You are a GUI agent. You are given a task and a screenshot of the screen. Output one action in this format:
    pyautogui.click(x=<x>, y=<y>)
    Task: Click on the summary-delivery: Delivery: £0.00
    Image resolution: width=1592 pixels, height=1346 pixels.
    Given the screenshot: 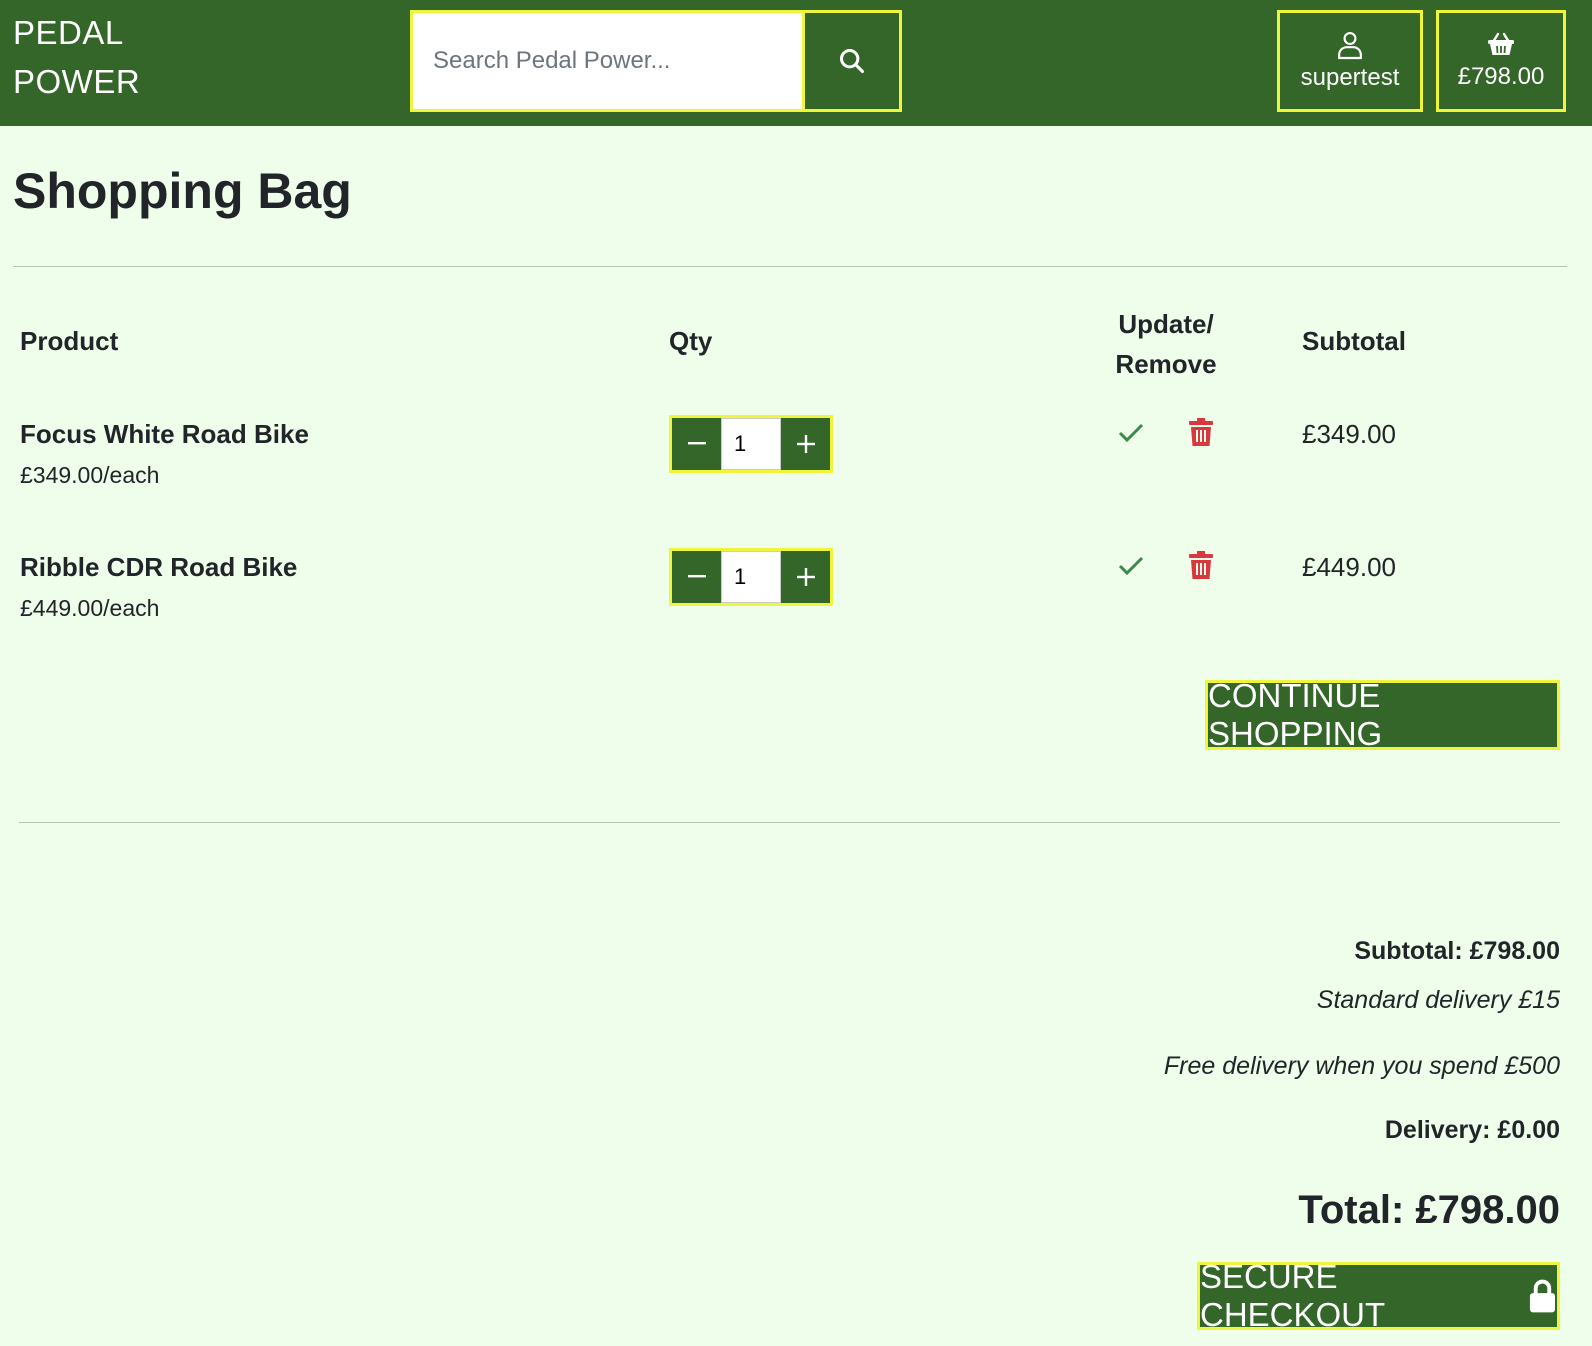 What is the action you would take?
    pyautogui.click(x=1472, y=1130)
    